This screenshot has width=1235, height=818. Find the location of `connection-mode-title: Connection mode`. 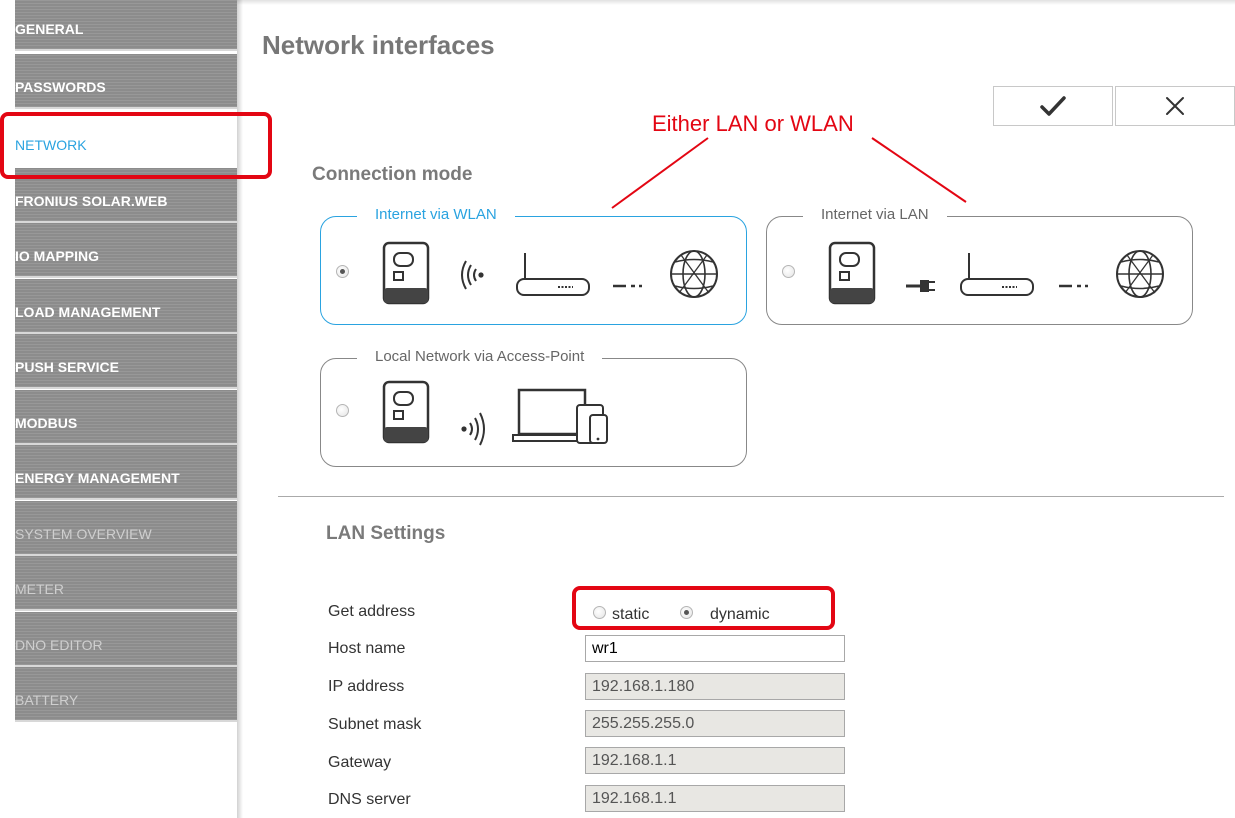

connection-mode-title: Connection mode is located at coordinates (392, 174).